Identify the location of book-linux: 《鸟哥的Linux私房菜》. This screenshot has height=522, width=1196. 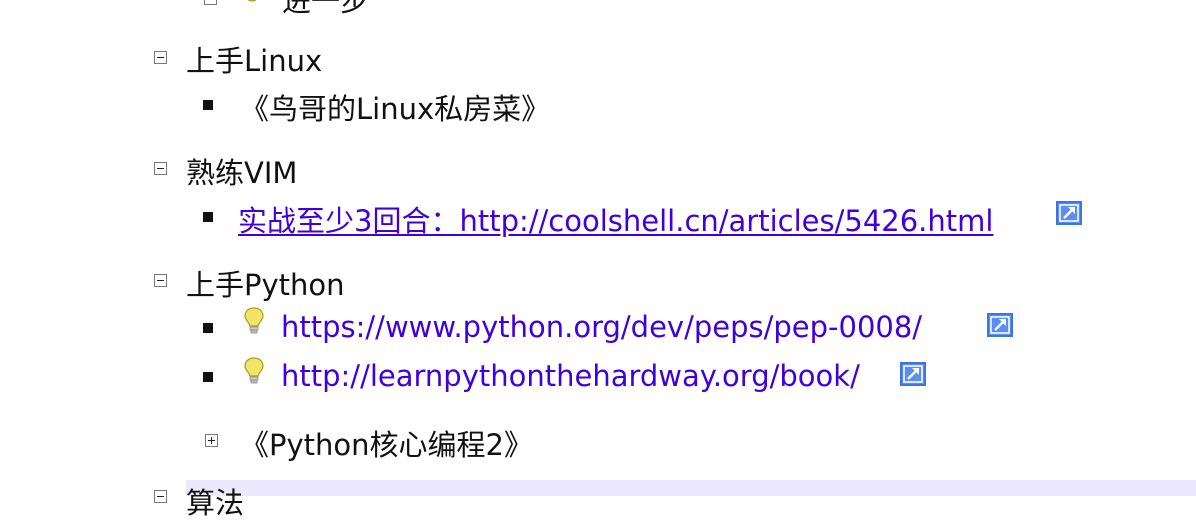
(395, 109).